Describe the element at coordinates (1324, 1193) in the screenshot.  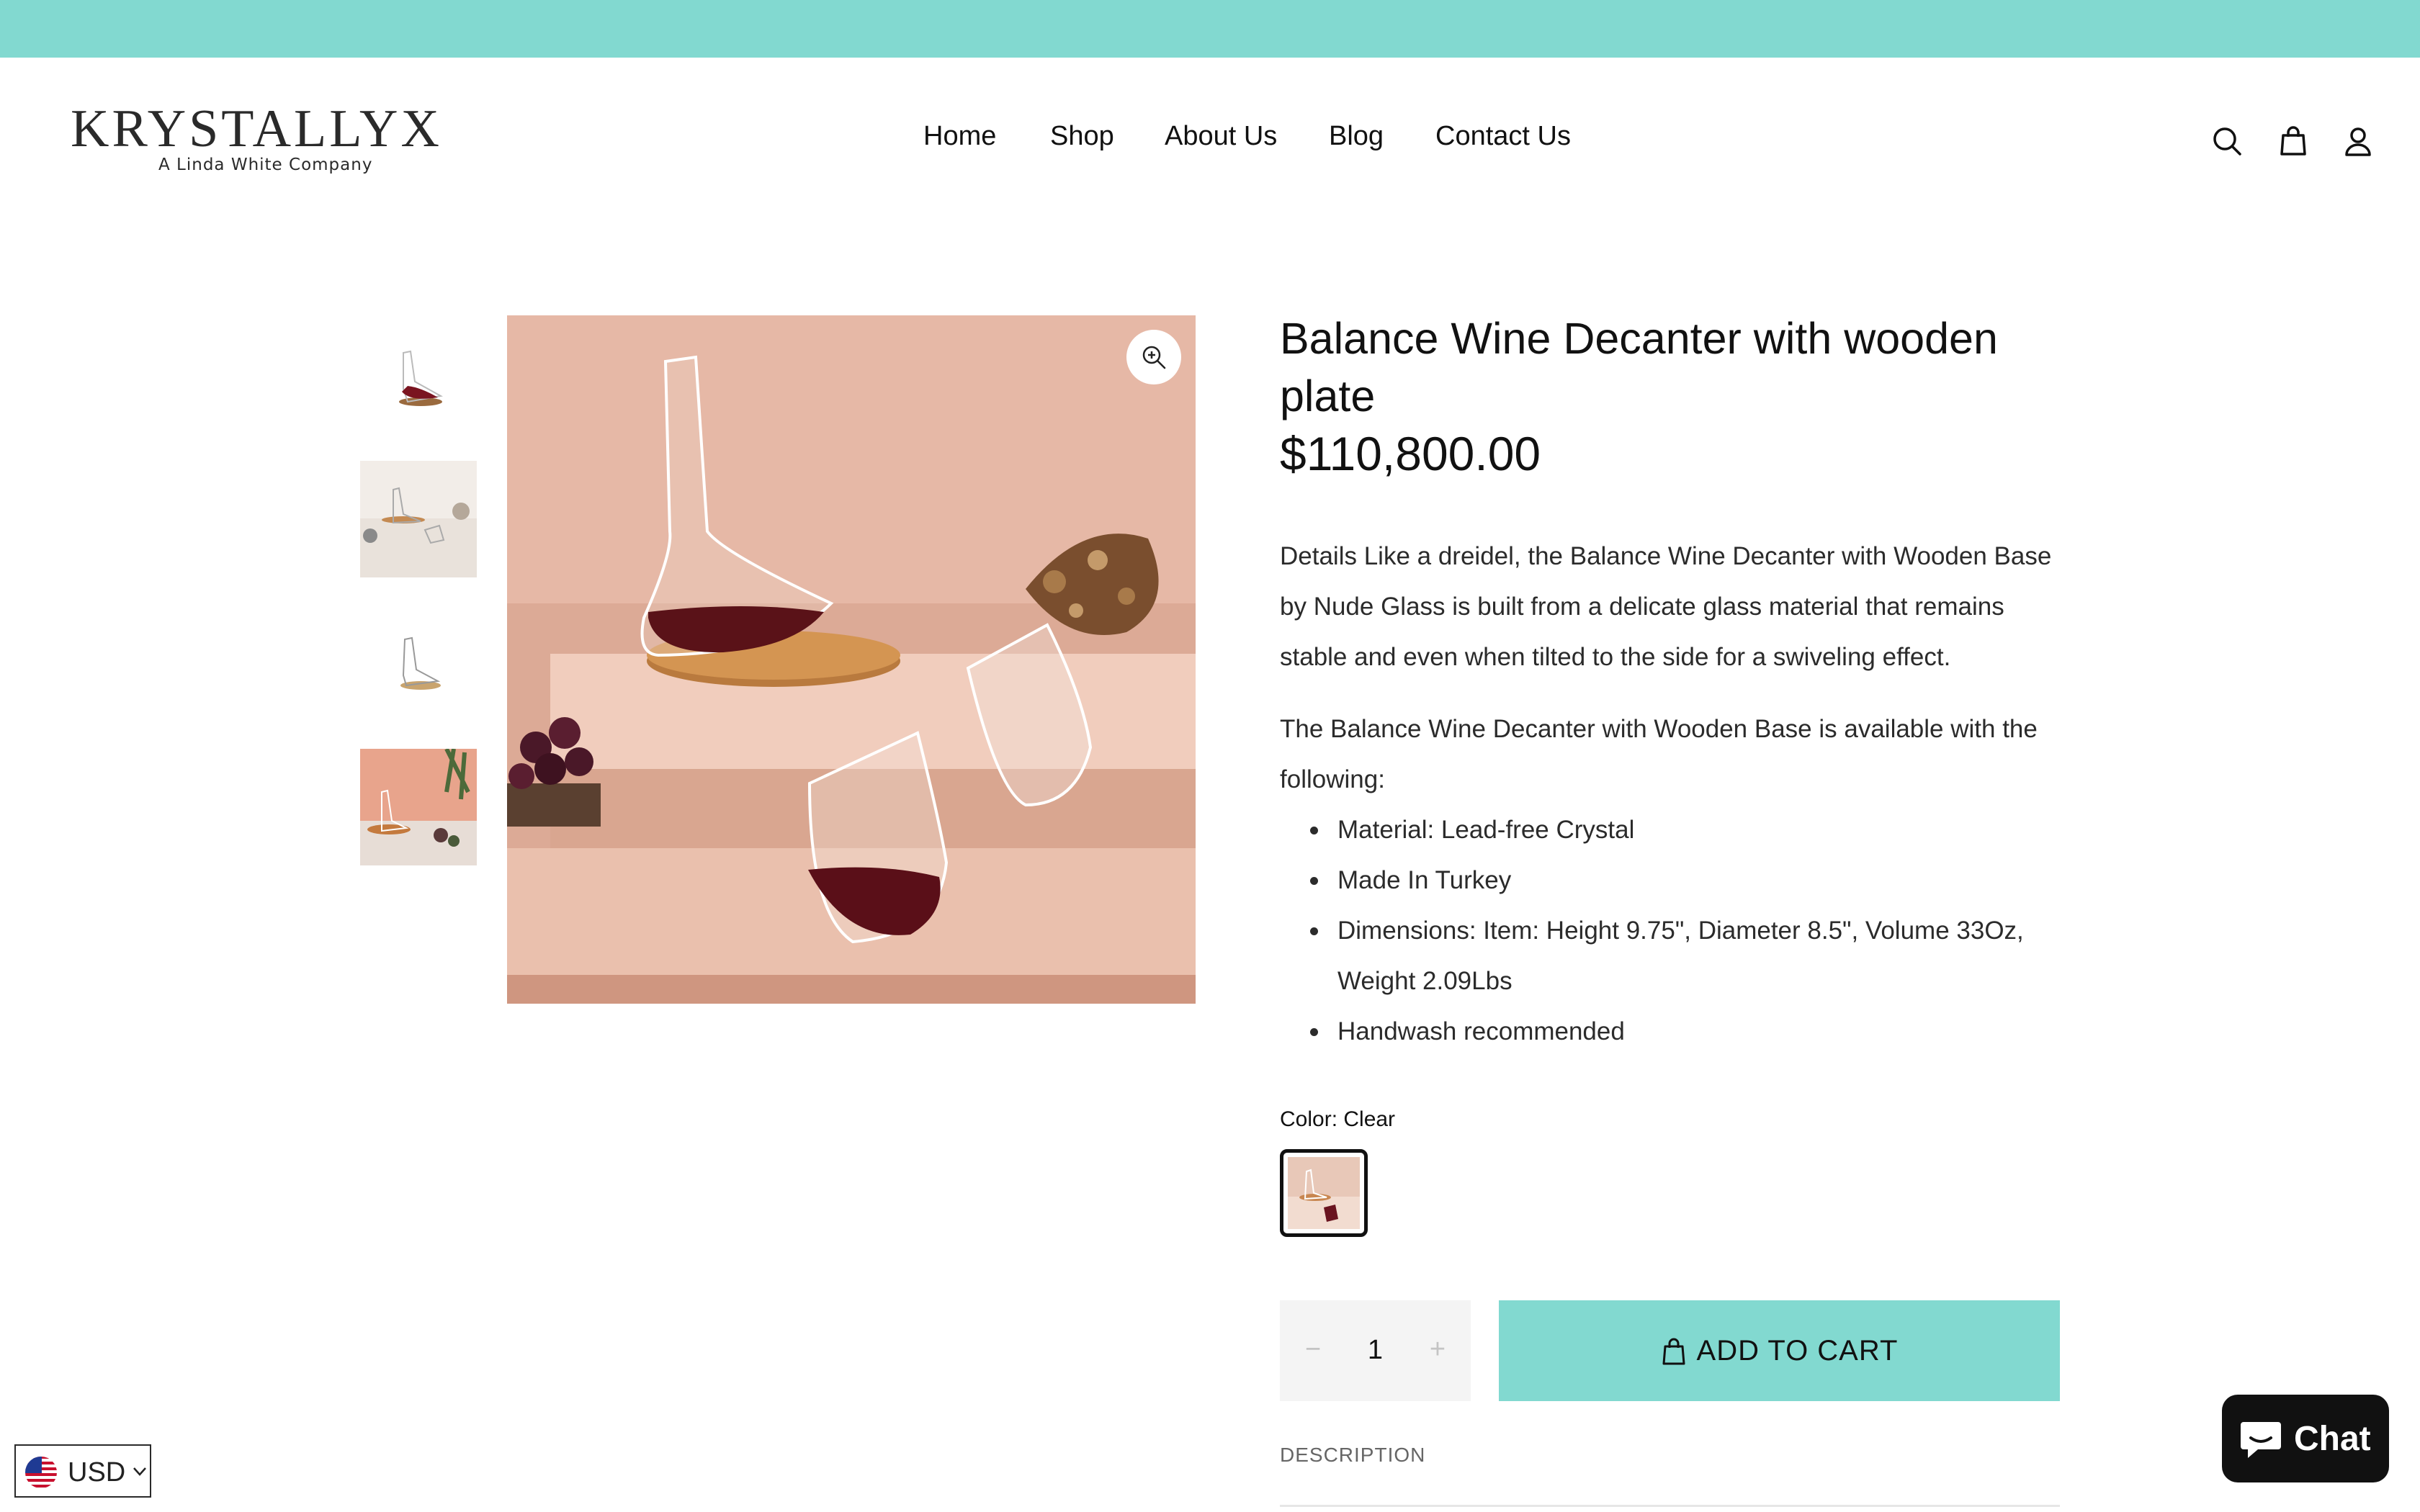
I see `color-swatch-clear` at that location.